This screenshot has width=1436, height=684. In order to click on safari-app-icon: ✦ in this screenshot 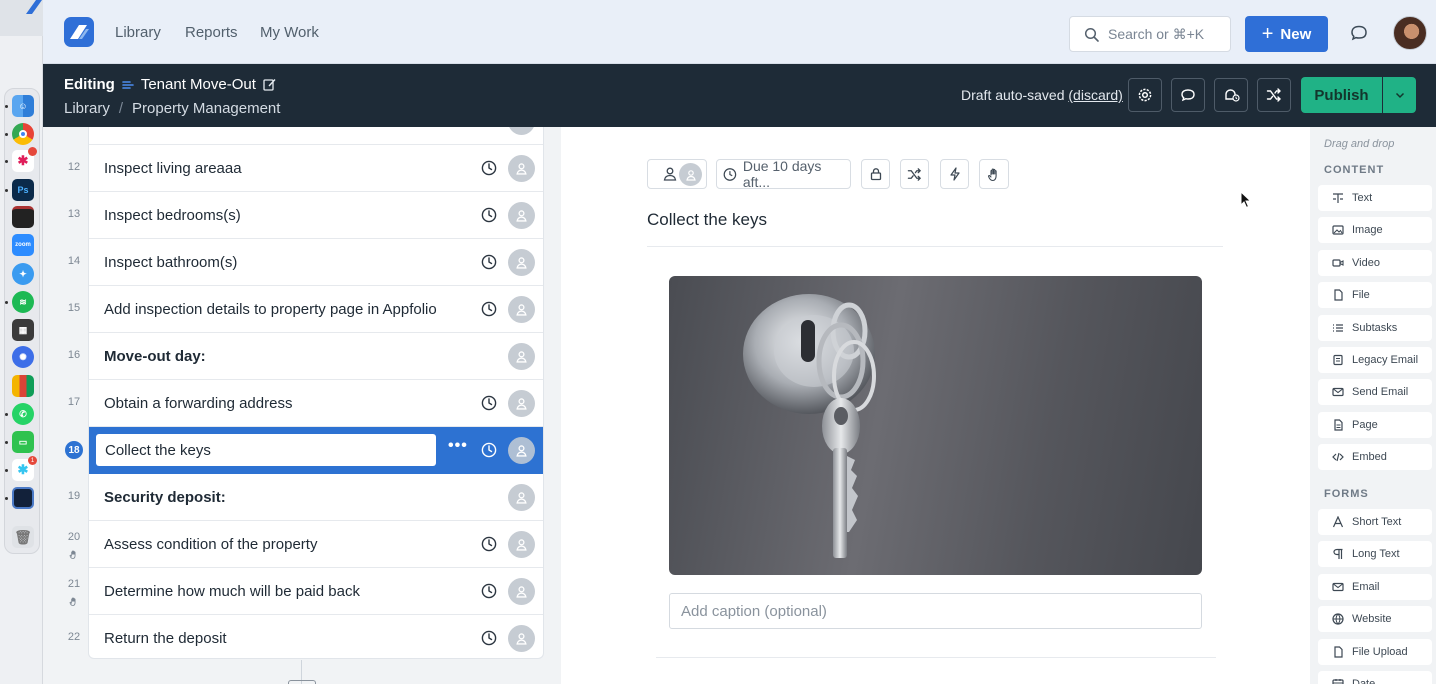, I will do `click(23, 274)`.